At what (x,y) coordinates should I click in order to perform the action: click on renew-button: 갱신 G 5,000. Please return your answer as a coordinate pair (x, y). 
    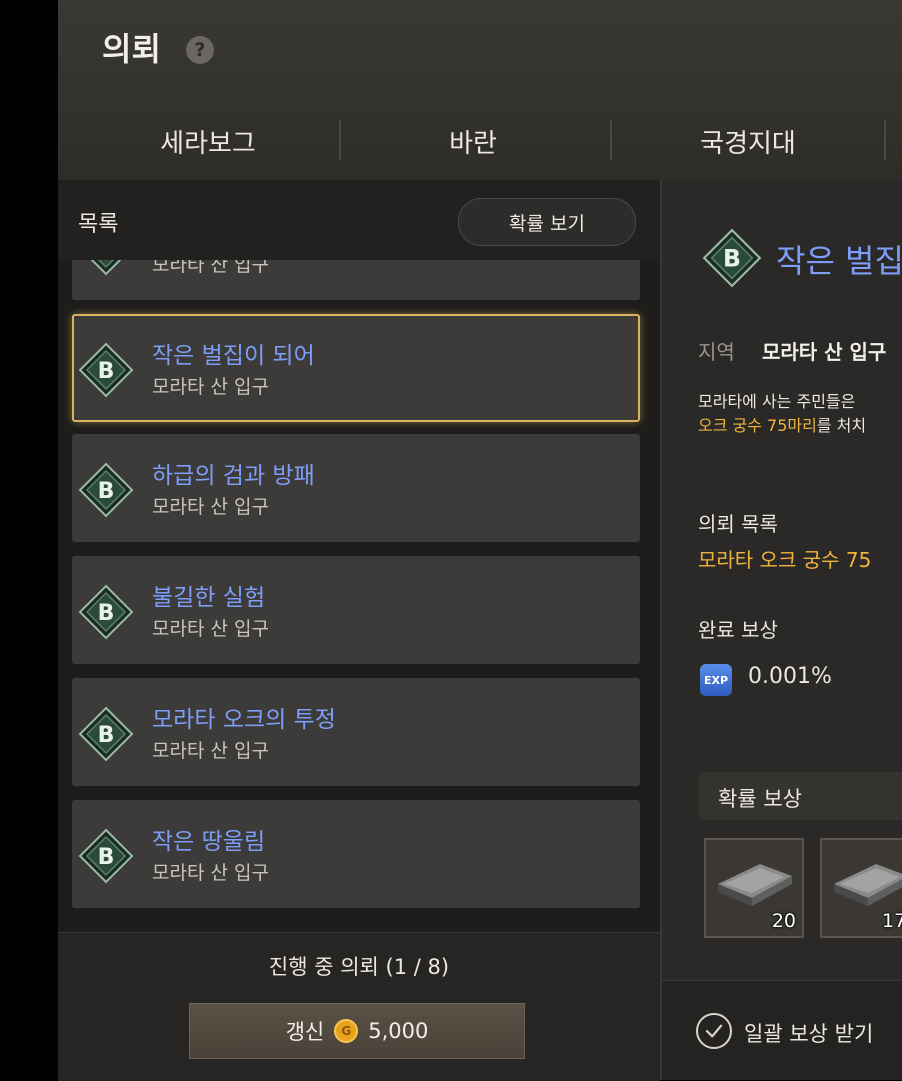
    Looking at the image, I should click on (357, 1031).